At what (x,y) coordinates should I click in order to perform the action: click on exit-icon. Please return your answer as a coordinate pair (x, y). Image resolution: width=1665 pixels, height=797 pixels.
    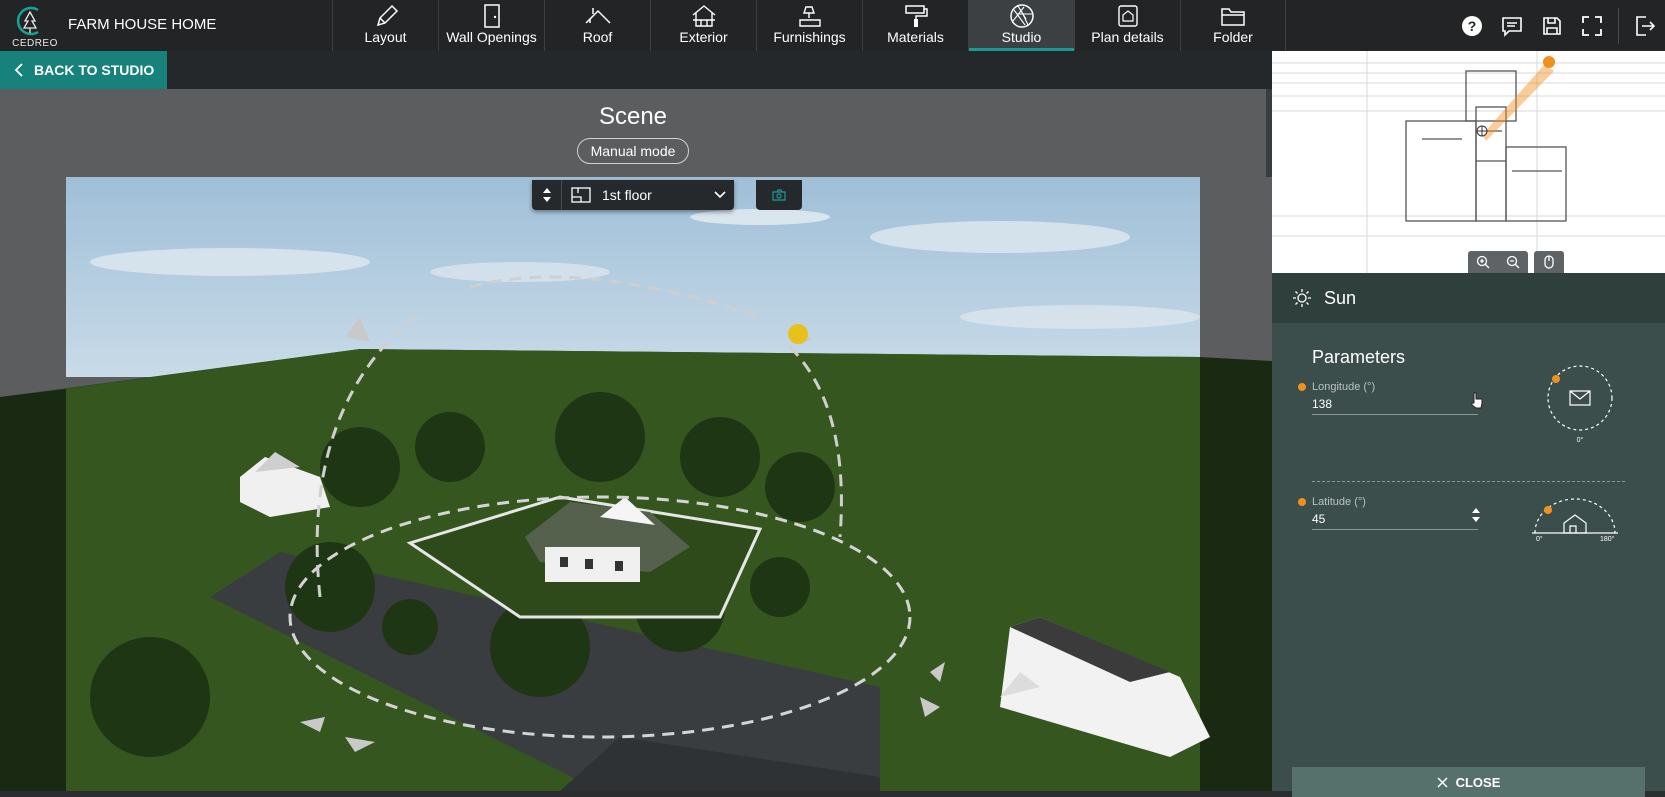
    Looking at the image, I should click on (1646, 25).